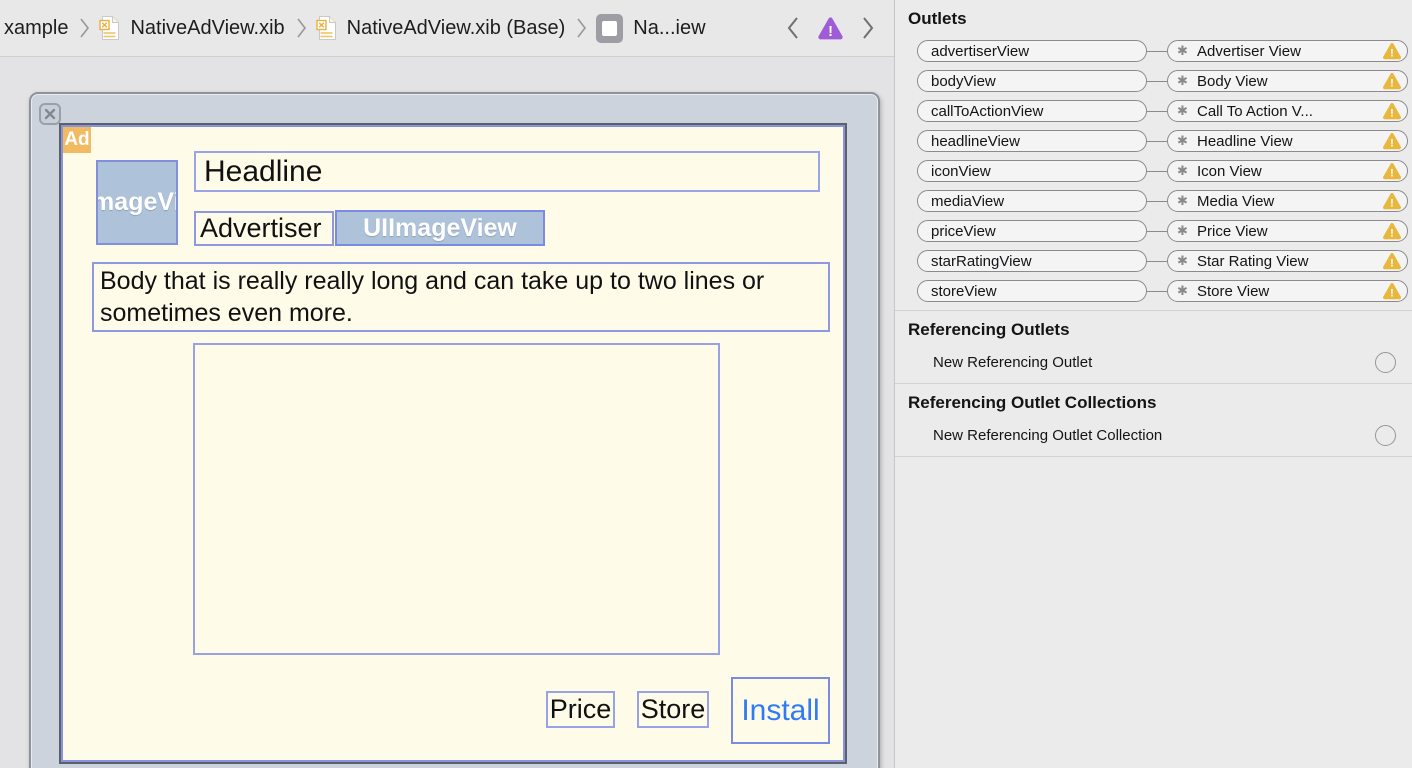  What do you see at coordinates (1287, 201) in the screenshot?
I see `outlet-target-pill: ✱ Media View!` at bounding box center [1287, 201].